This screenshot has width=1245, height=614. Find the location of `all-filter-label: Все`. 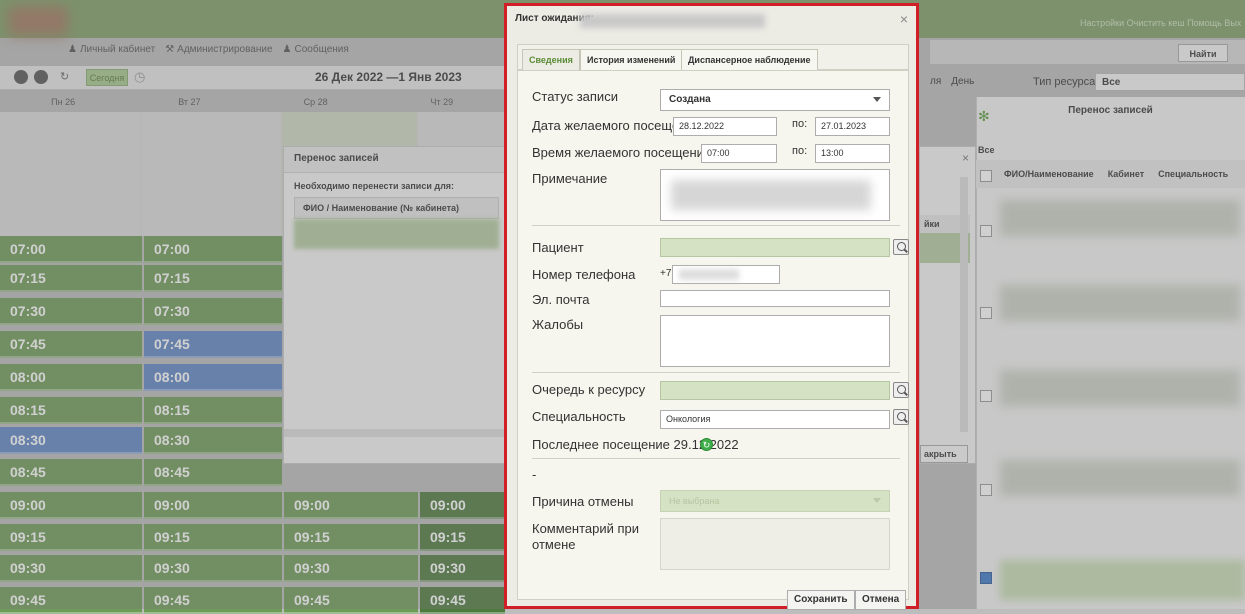

all-filter-label: Все is located at coordinates (986, 150).